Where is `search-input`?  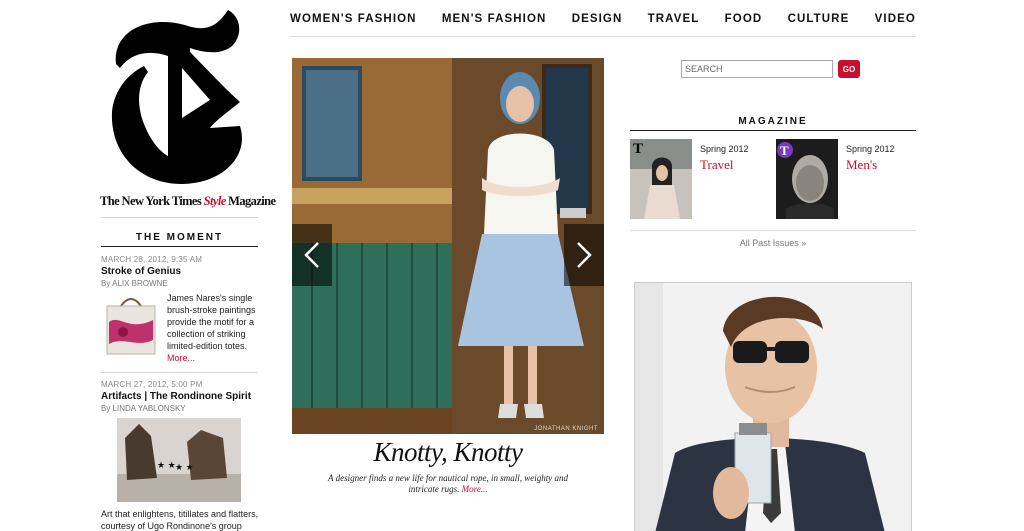
search-input is located at coordinates (757, 69).